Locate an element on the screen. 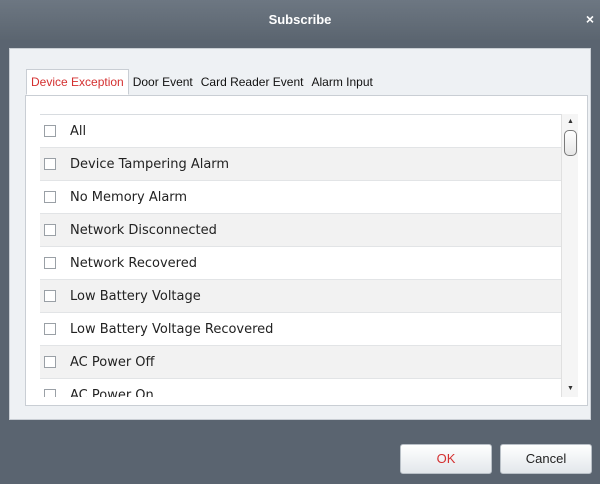  list-item: Low Battery Voltage Recovered is located at coordinates (300, 329).